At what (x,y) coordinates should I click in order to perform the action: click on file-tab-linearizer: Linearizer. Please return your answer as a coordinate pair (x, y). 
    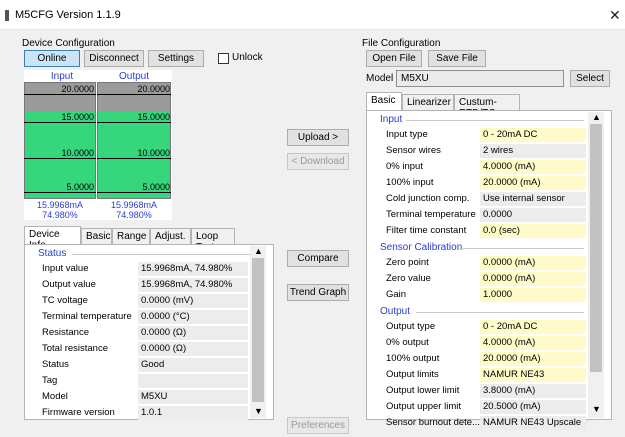
    Looking at the image, I should click on (428, 102).